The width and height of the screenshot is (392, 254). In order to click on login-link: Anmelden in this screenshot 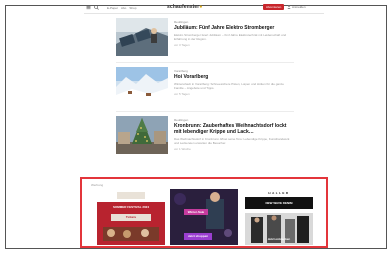, I will do `click(296, 7)`.